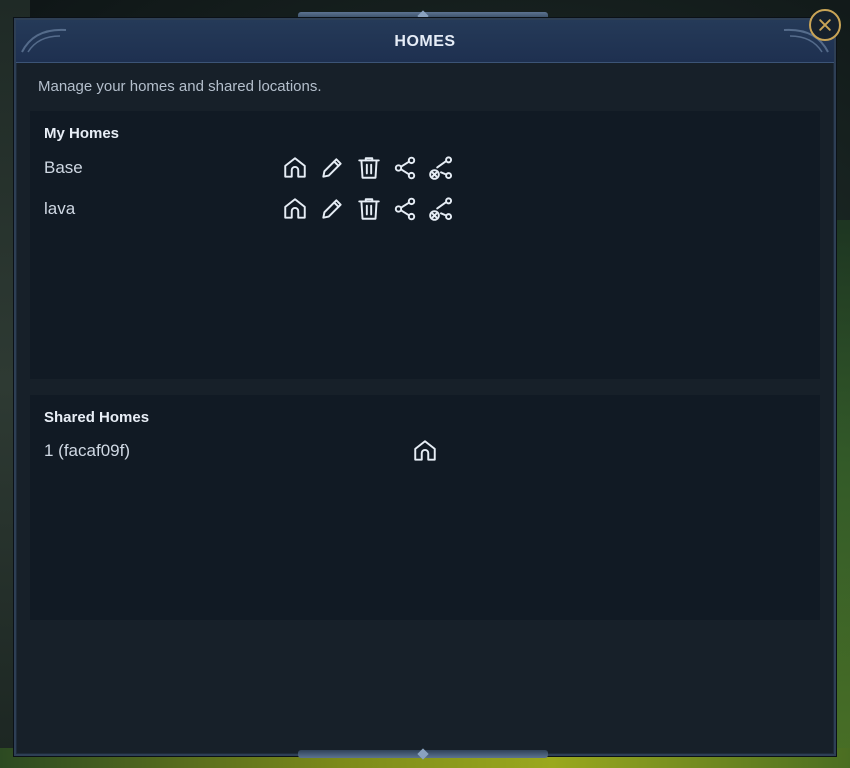 The image size is (850, 768). I want to click on close-icon, so click(825, 25).